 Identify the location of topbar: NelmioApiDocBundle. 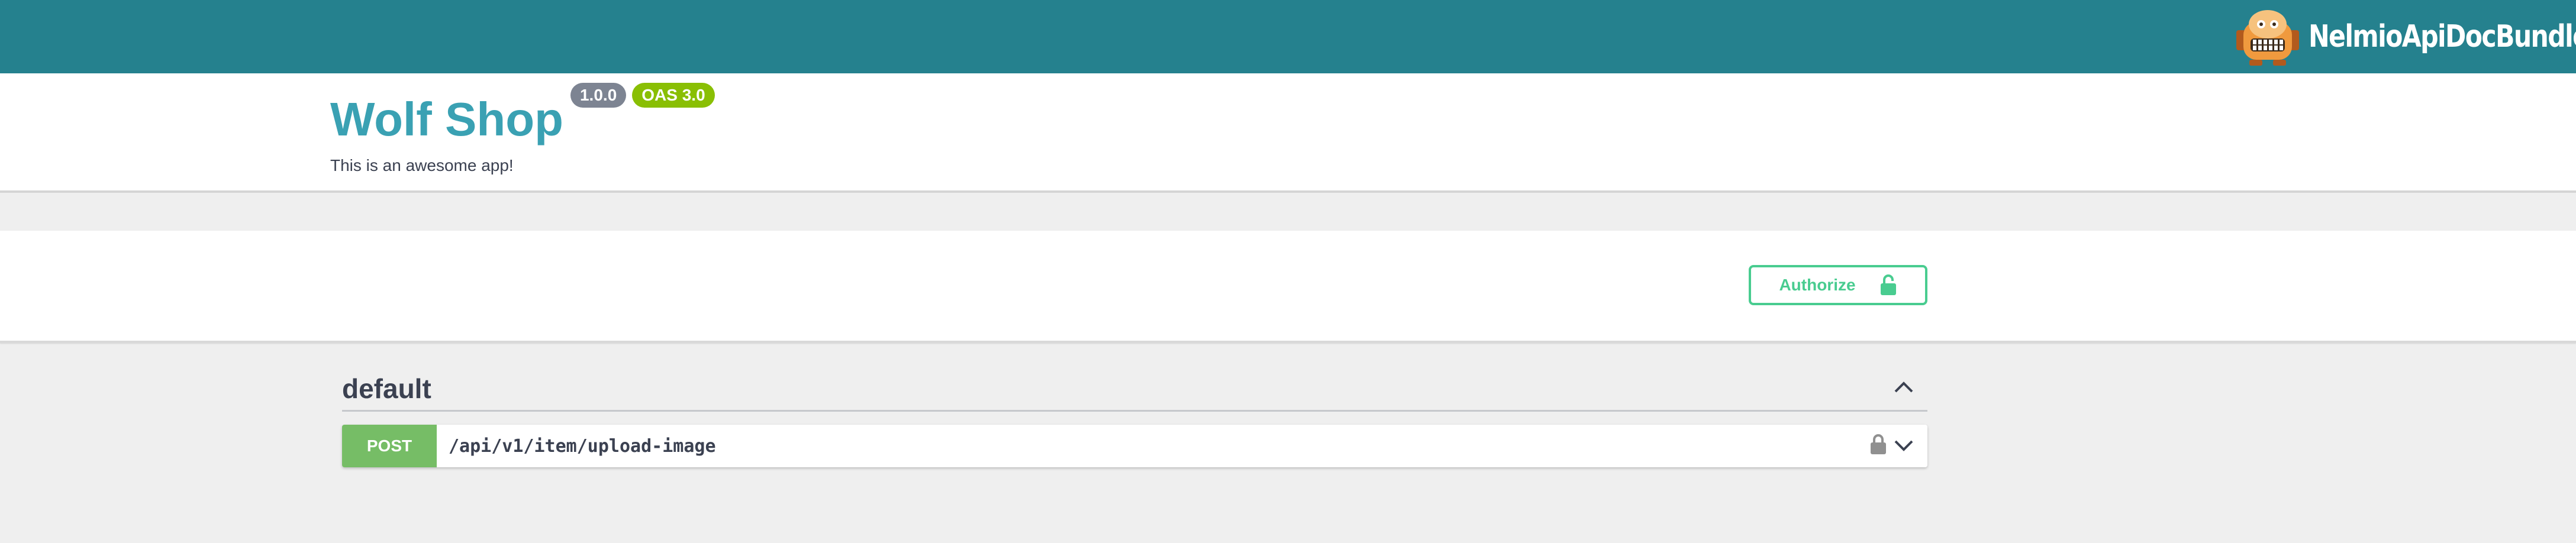
(1288, 36).